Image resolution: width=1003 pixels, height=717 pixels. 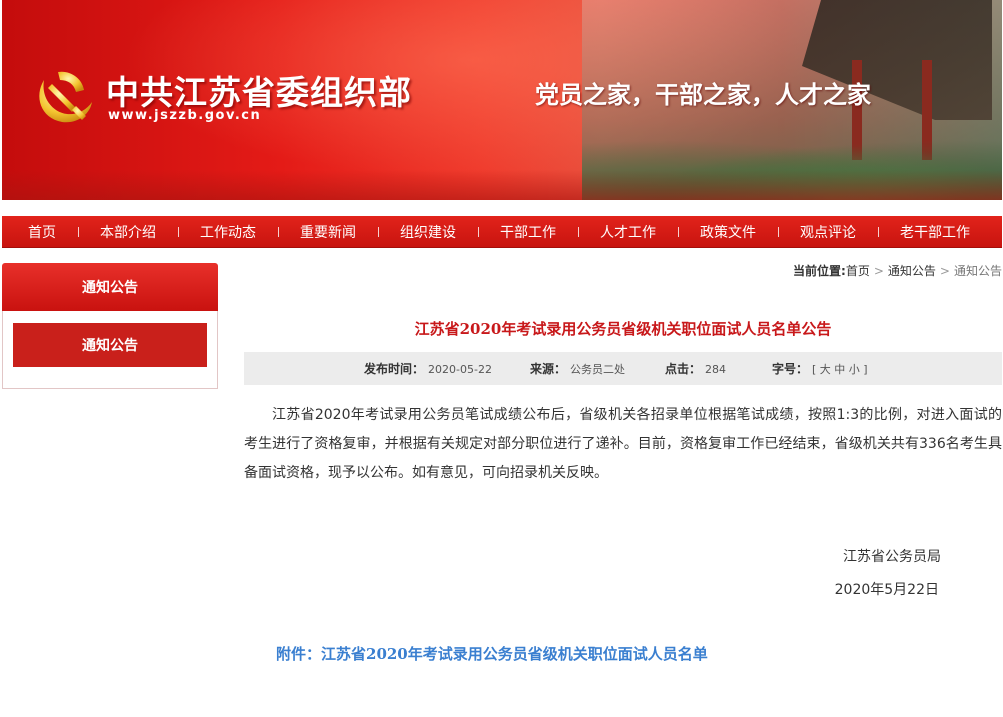 What do you see at coordinates (65, 97) in the screenshot?
I see `party-emblem-icon` at bounding box center [65, 97].